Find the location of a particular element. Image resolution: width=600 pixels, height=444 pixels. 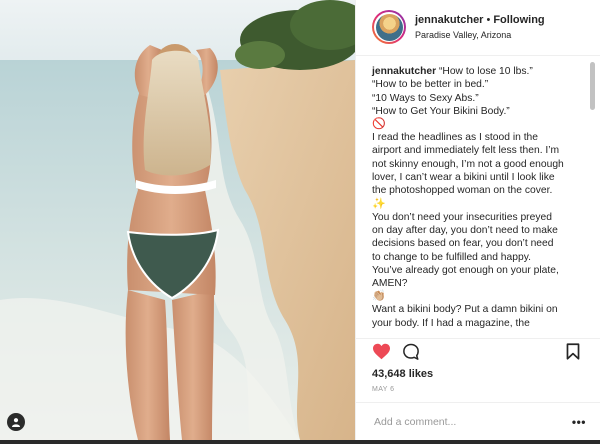

caption-line: your body. If I had a magazine, the is located at coordinates (451, 323).